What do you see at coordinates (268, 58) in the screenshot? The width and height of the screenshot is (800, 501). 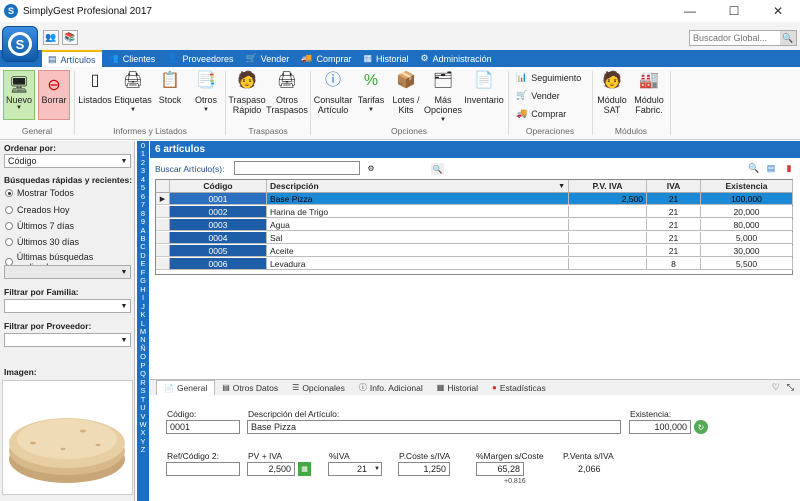 I see `tab-vender: 🛒 Vender` at bounding box center [268, 58].